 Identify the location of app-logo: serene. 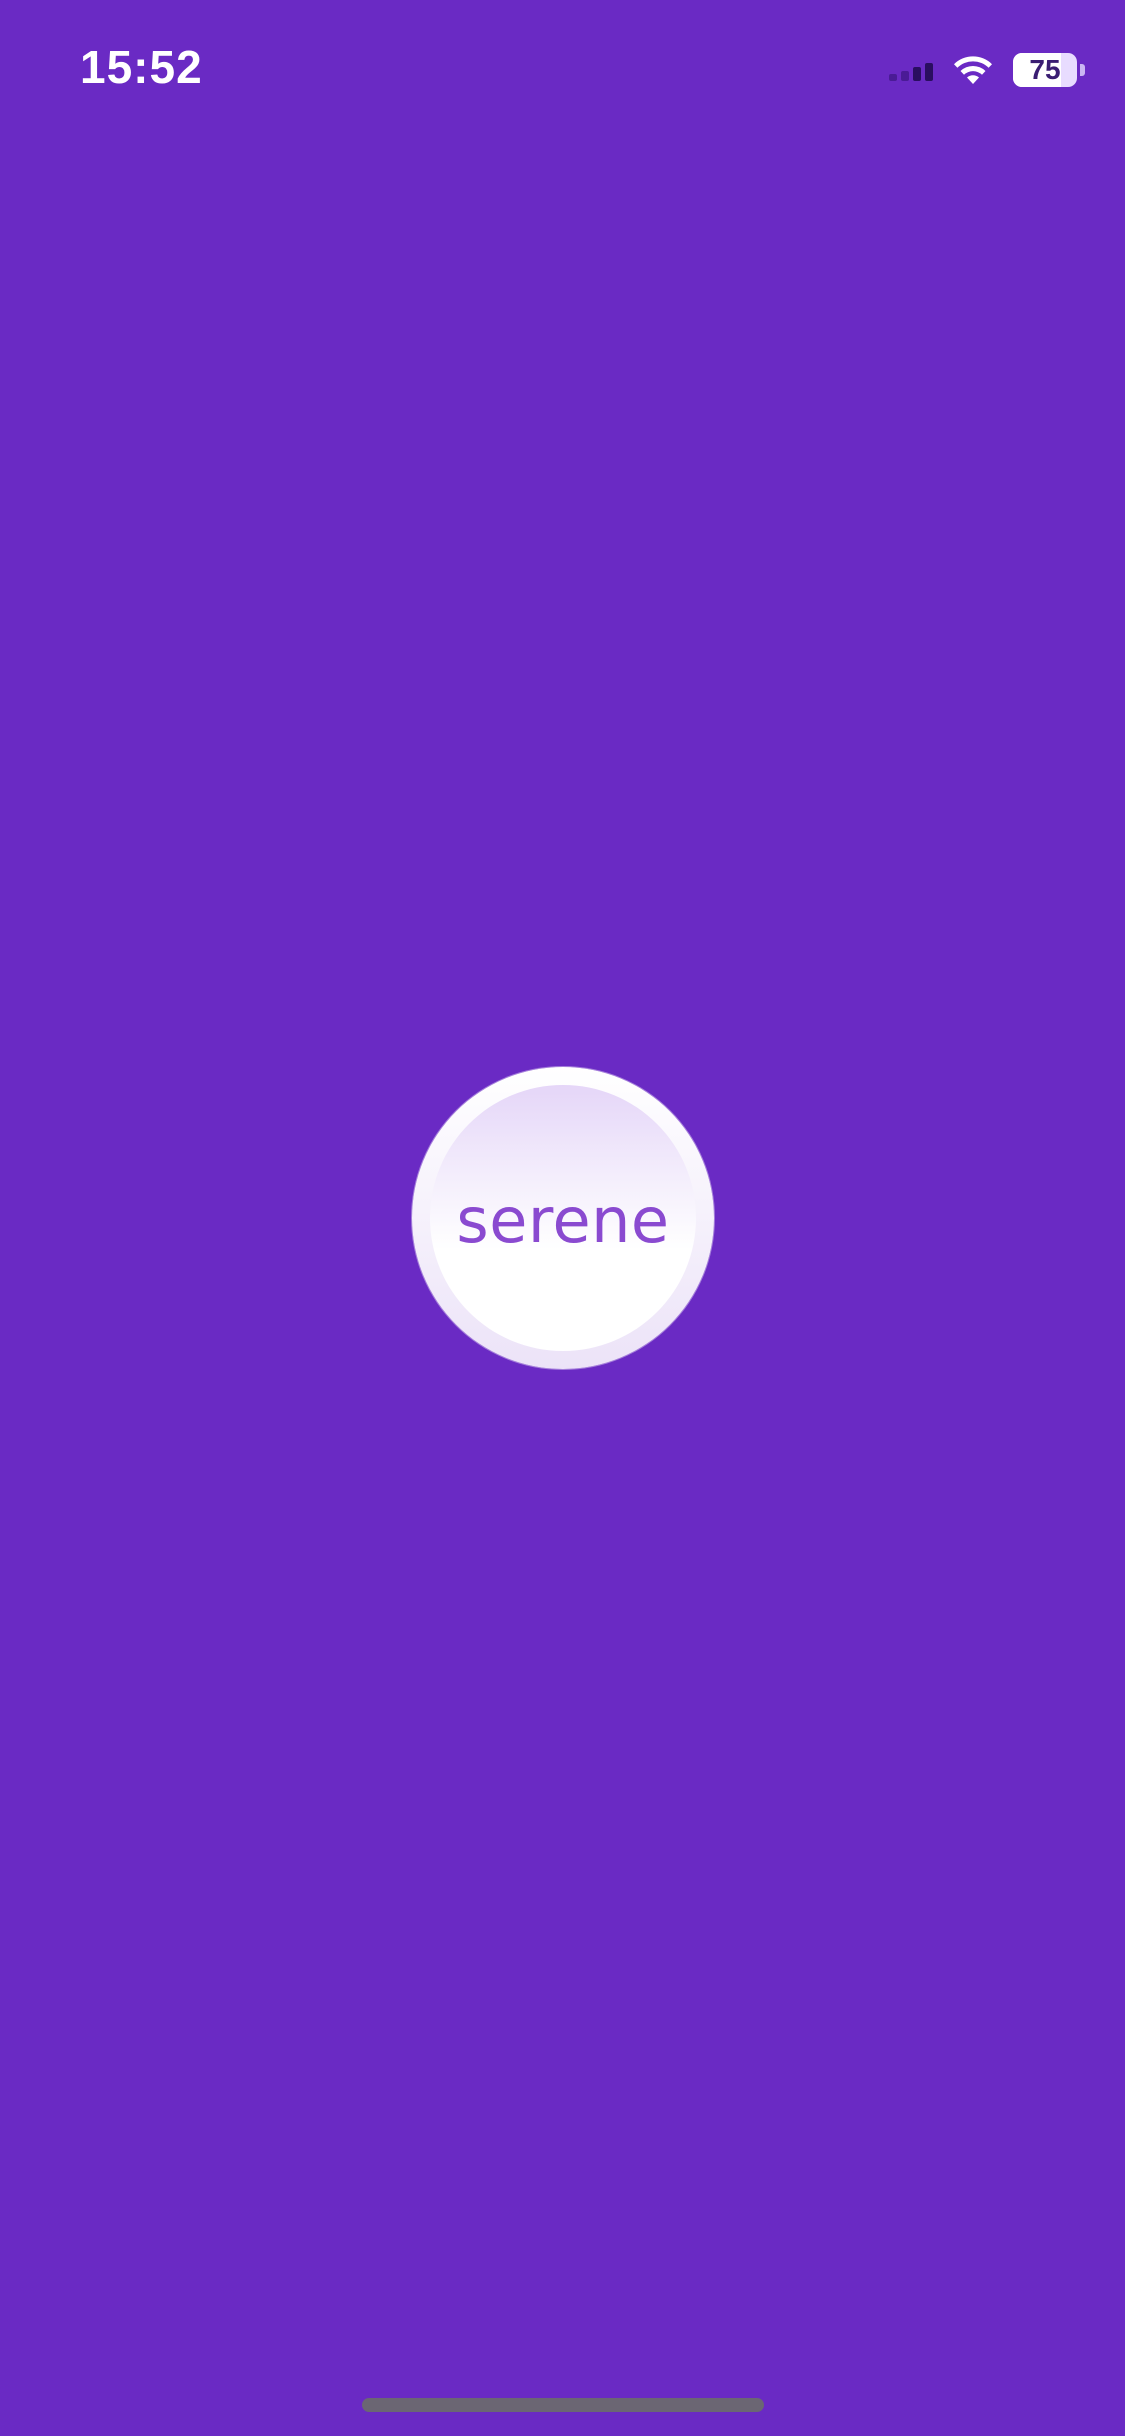
(563, 1218).